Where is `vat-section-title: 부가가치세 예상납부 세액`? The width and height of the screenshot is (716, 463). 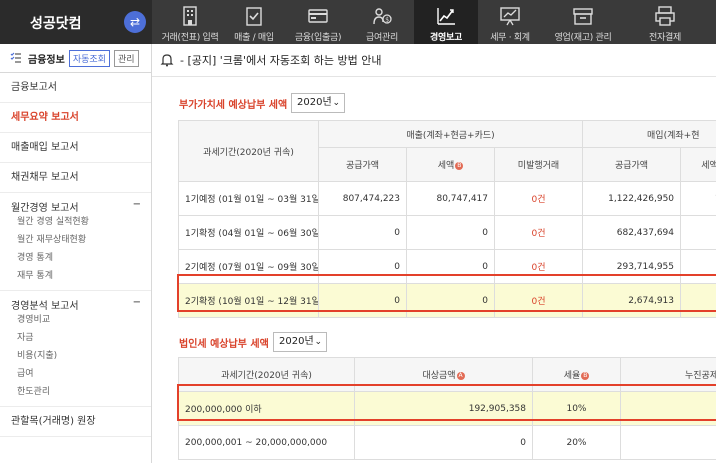
vat-section-title: 부가가치세 예상납부 세액 is located at coordinates (233, 105).